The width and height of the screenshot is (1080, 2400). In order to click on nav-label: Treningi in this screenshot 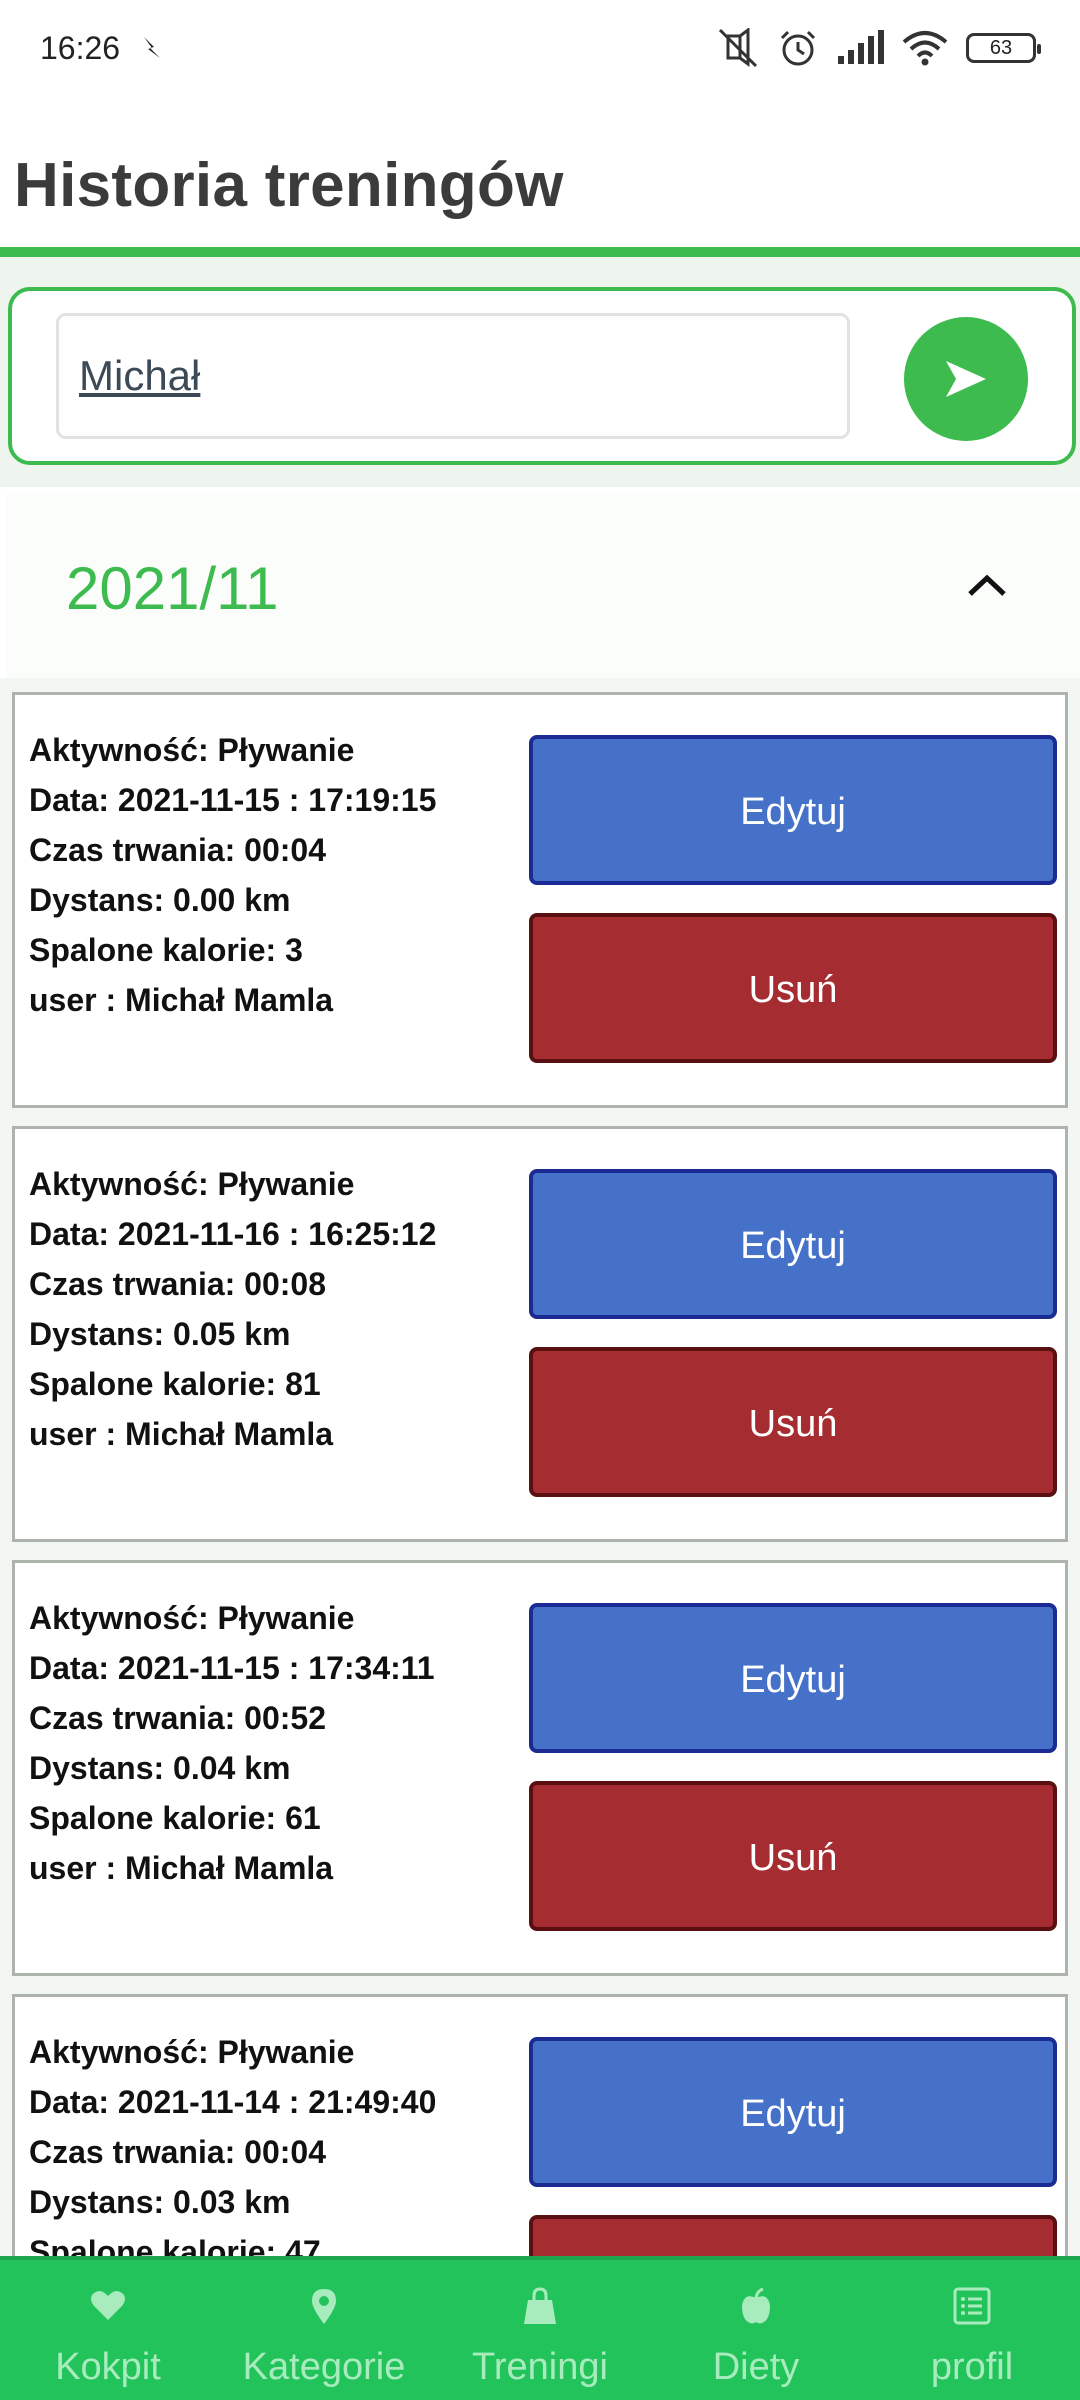, I will do `click(540, 2367)`.